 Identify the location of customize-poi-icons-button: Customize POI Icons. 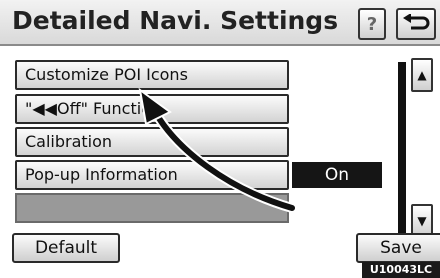
(152, 75).